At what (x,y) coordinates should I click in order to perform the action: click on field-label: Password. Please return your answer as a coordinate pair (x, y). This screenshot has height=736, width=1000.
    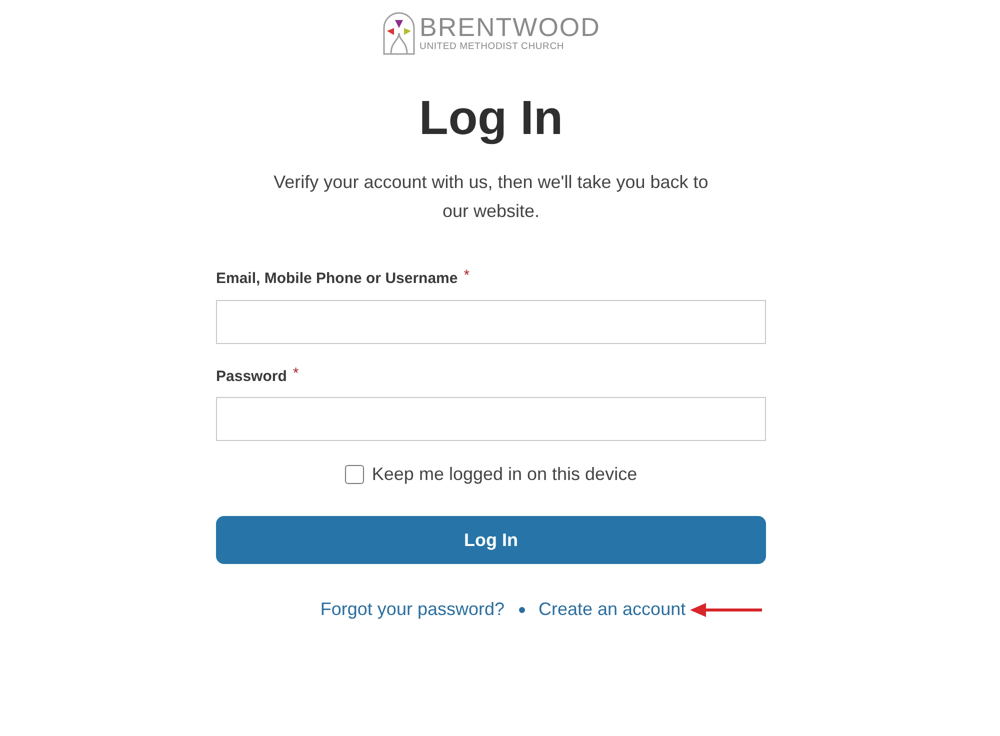
    Looking at the image, I should click on (251, 376).